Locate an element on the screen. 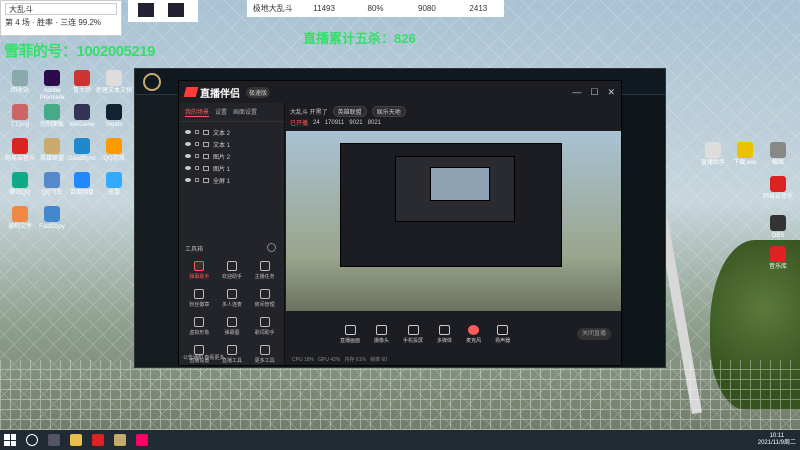 The height and width of the screenshot is (450, 800). desktop-icon: TT.png is located at coordinates (20, 116).